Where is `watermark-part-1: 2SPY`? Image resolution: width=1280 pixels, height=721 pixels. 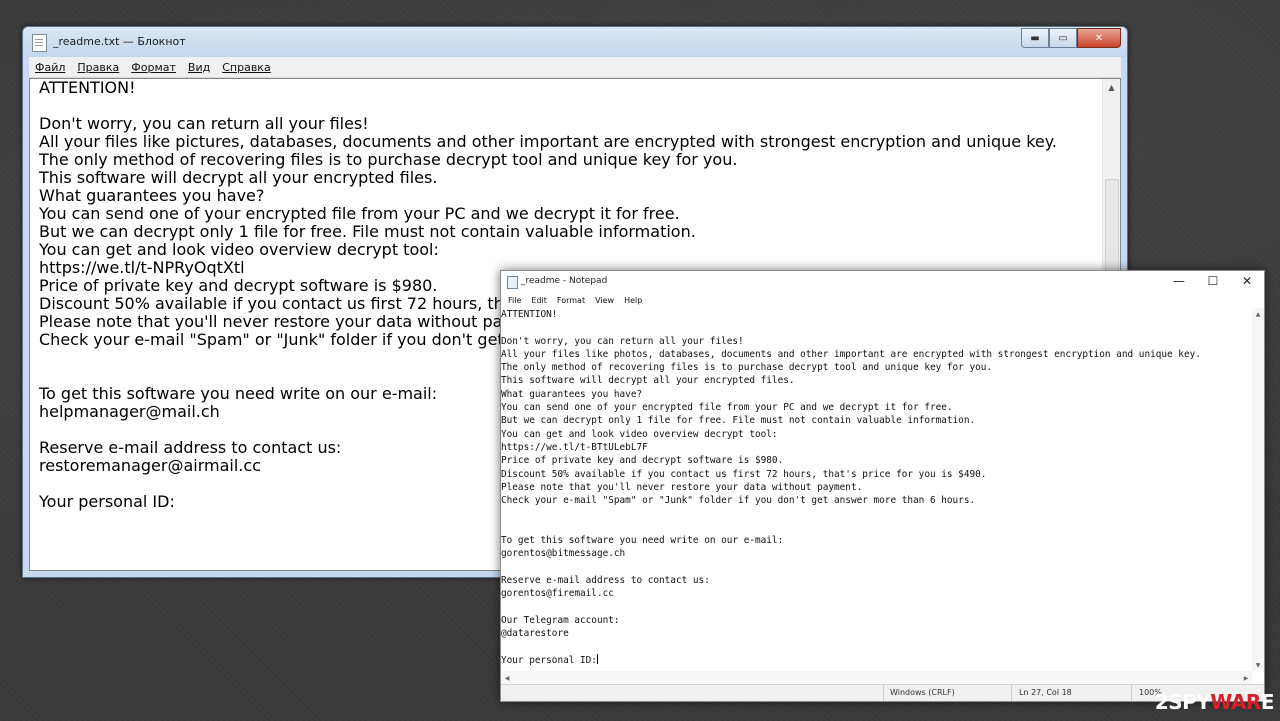 watermark-part-1: 2SPY is located at coordinates (1182, 702).